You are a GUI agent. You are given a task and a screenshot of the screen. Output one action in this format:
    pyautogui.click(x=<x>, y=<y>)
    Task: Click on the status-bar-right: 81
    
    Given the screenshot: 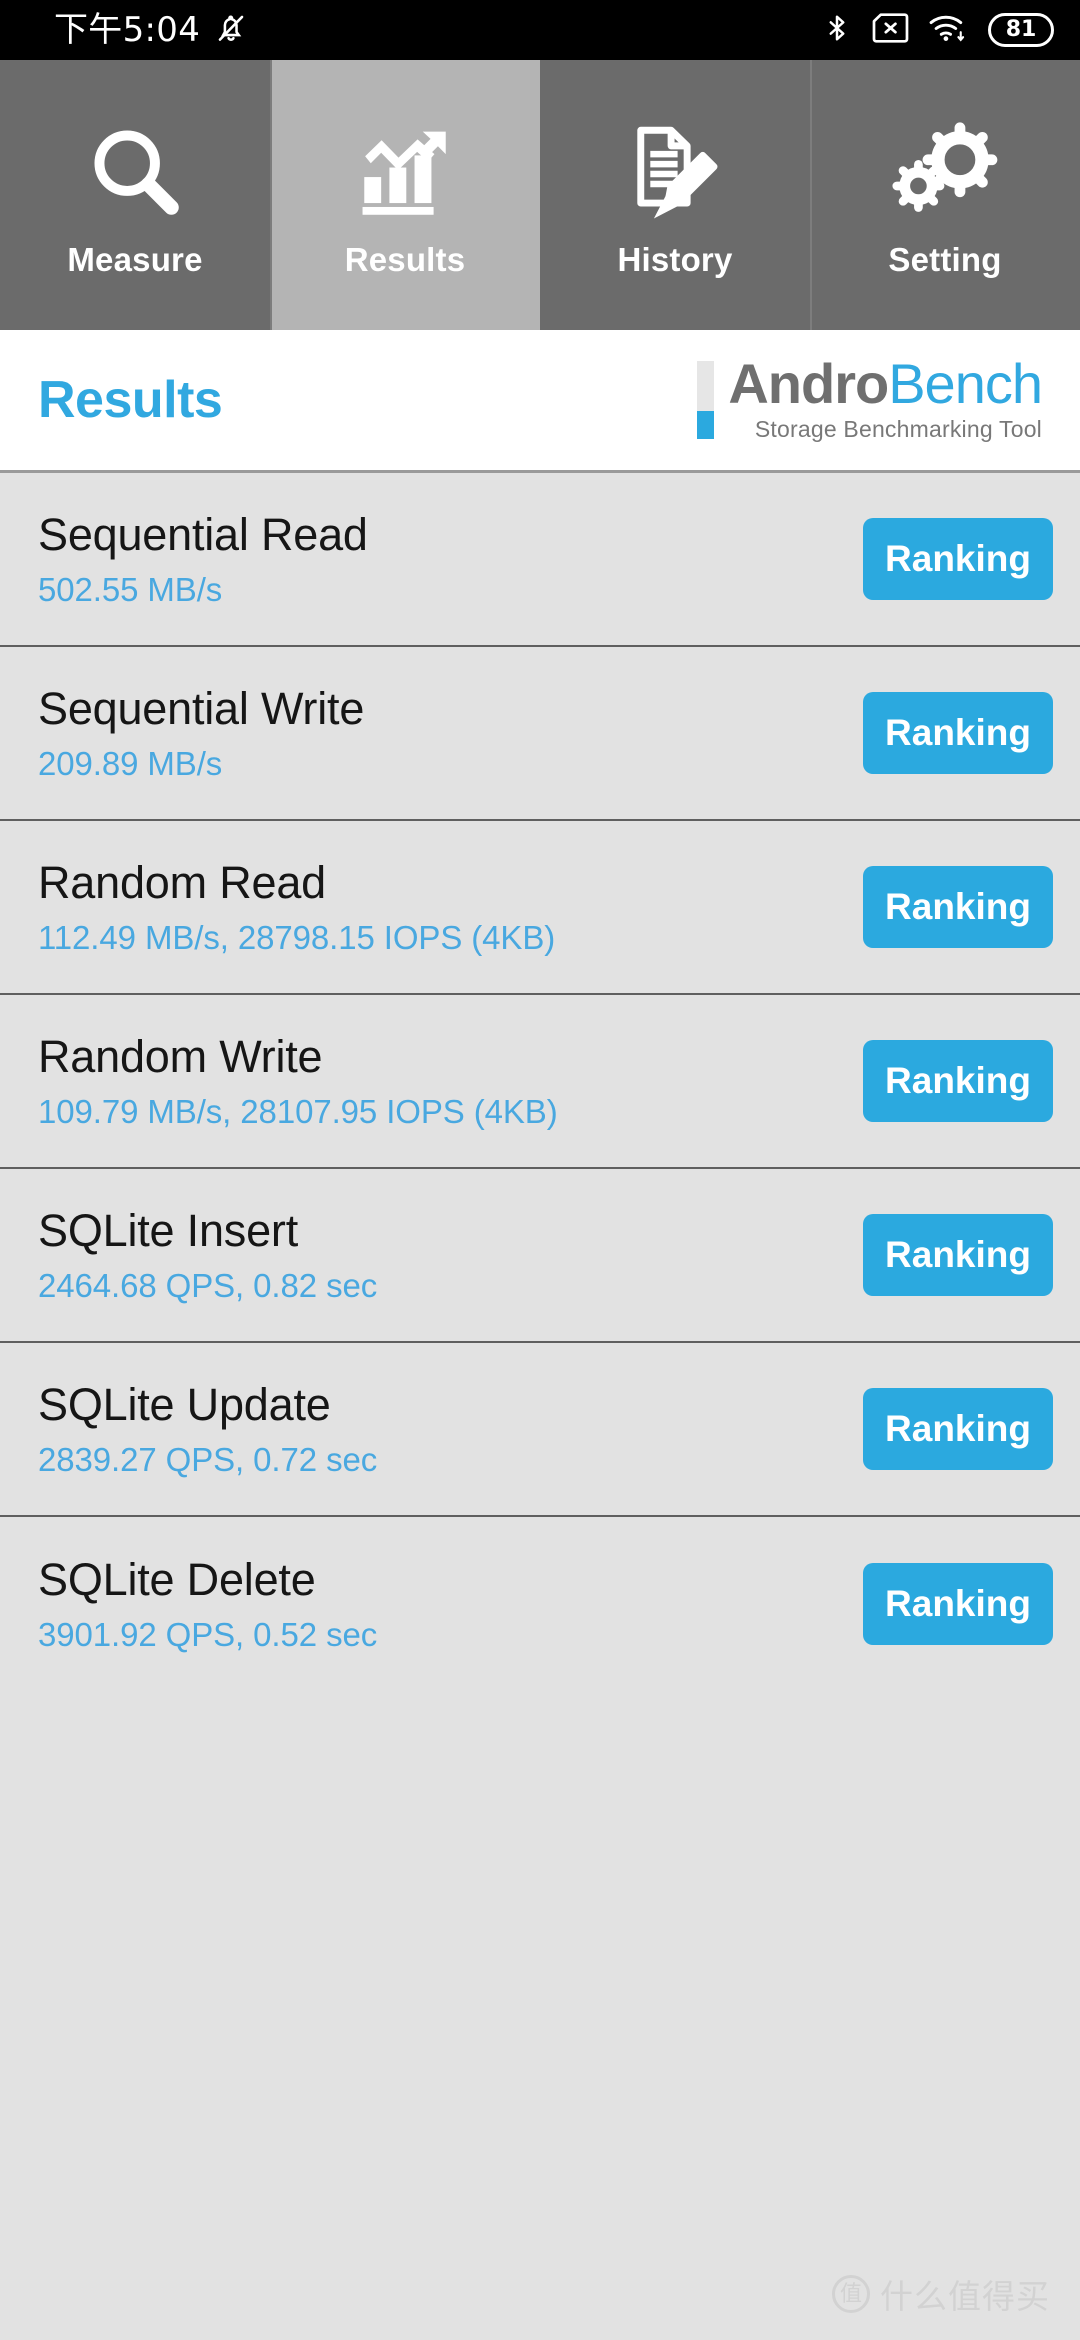 What is the action you would take?
    pyautogui.click(x=938, y=30)
    